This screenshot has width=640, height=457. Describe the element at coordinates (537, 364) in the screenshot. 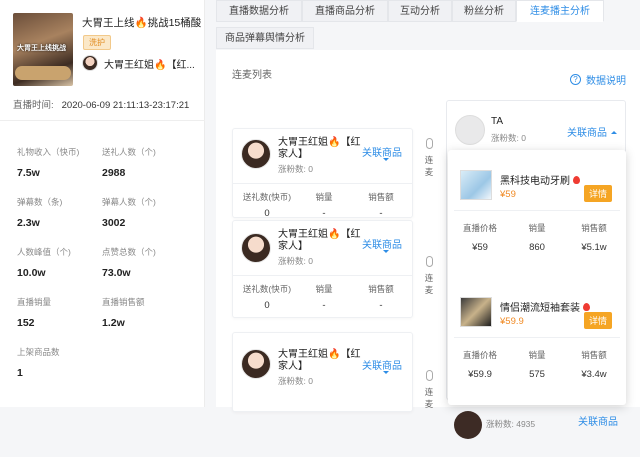

I see `metric-sales-volume: 销量 575` at that location.